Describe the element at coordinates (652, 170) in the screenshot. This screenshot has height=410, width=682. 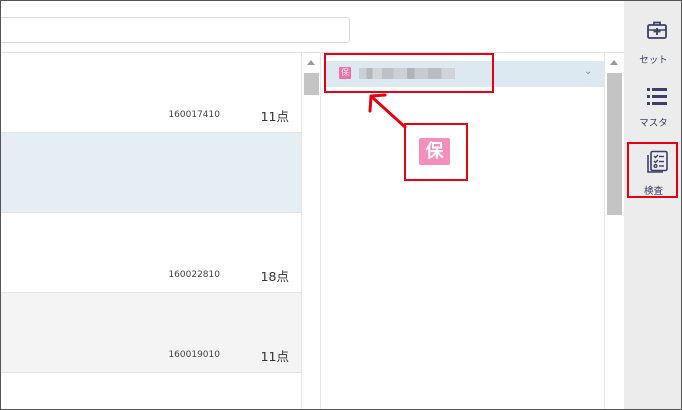
I see `highlight-box-exam` at that location.